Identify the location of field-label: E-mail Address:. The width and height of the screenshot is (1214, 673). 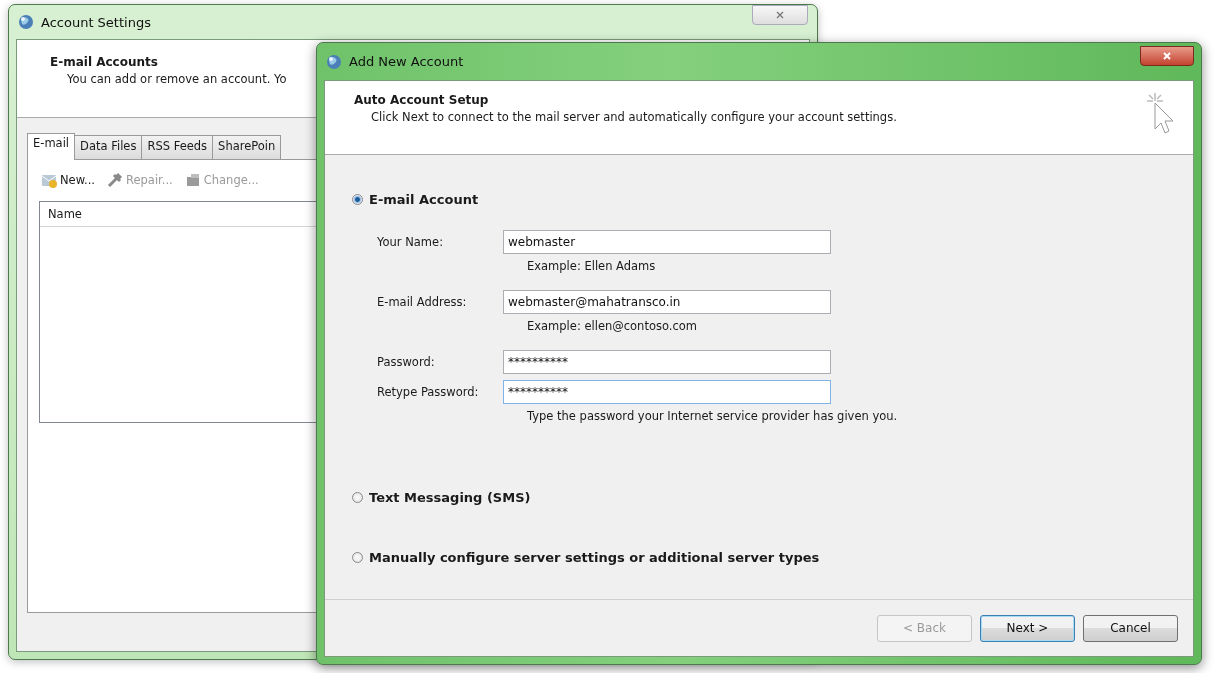
(422, 302).